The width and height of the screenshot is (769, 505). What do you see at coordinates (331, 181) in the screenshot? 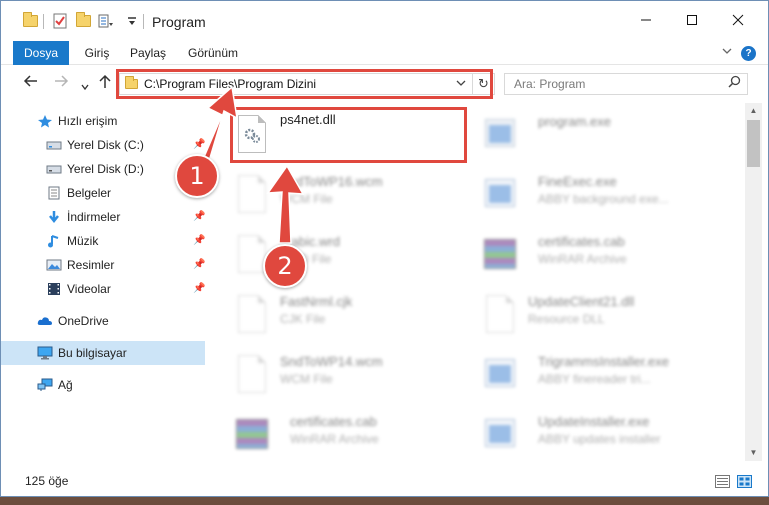
I see `file-name: SndToWP16.wcm` at bounding box center [331, 181].